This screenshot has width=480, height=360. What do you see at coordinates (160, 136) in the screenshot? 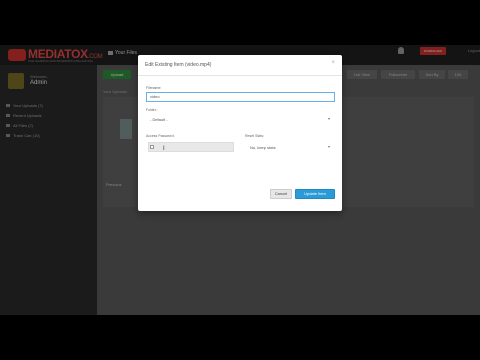
I see `access-password-label: Access Password:` at bounding box center [160, 136].